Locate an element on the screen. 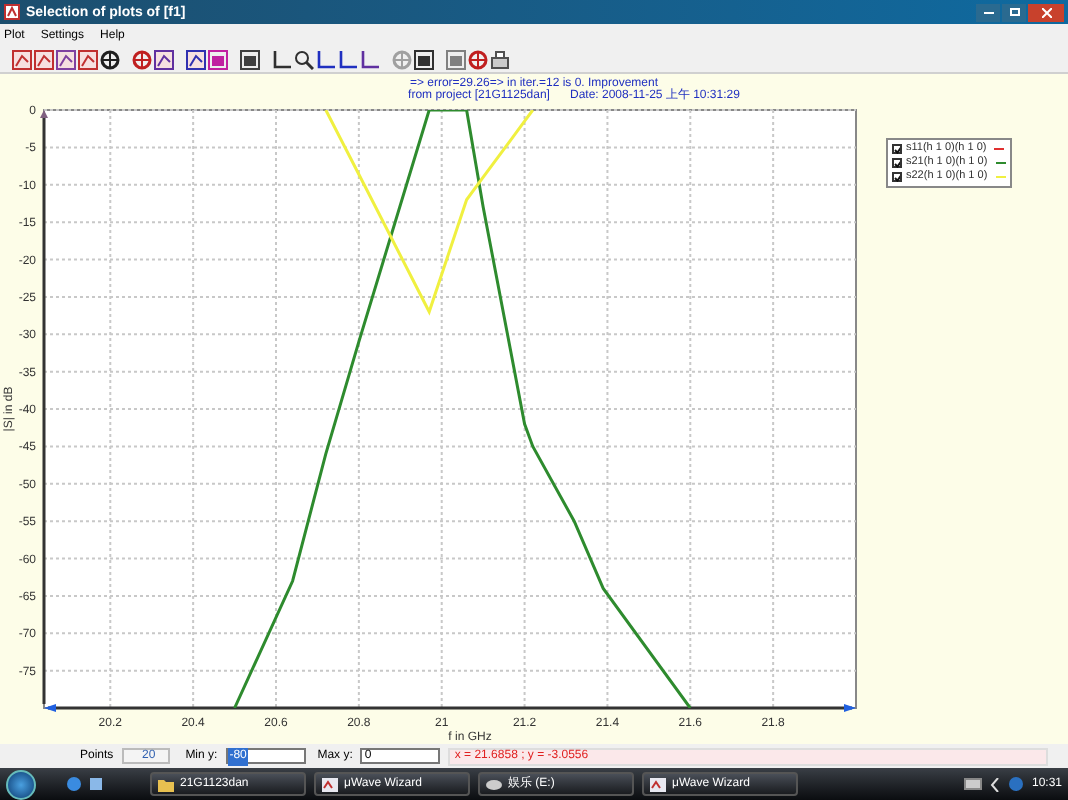 Image resolution: width=1068 pixels, height=800 pixels. close-icon is located at coordinates (1046, 12).